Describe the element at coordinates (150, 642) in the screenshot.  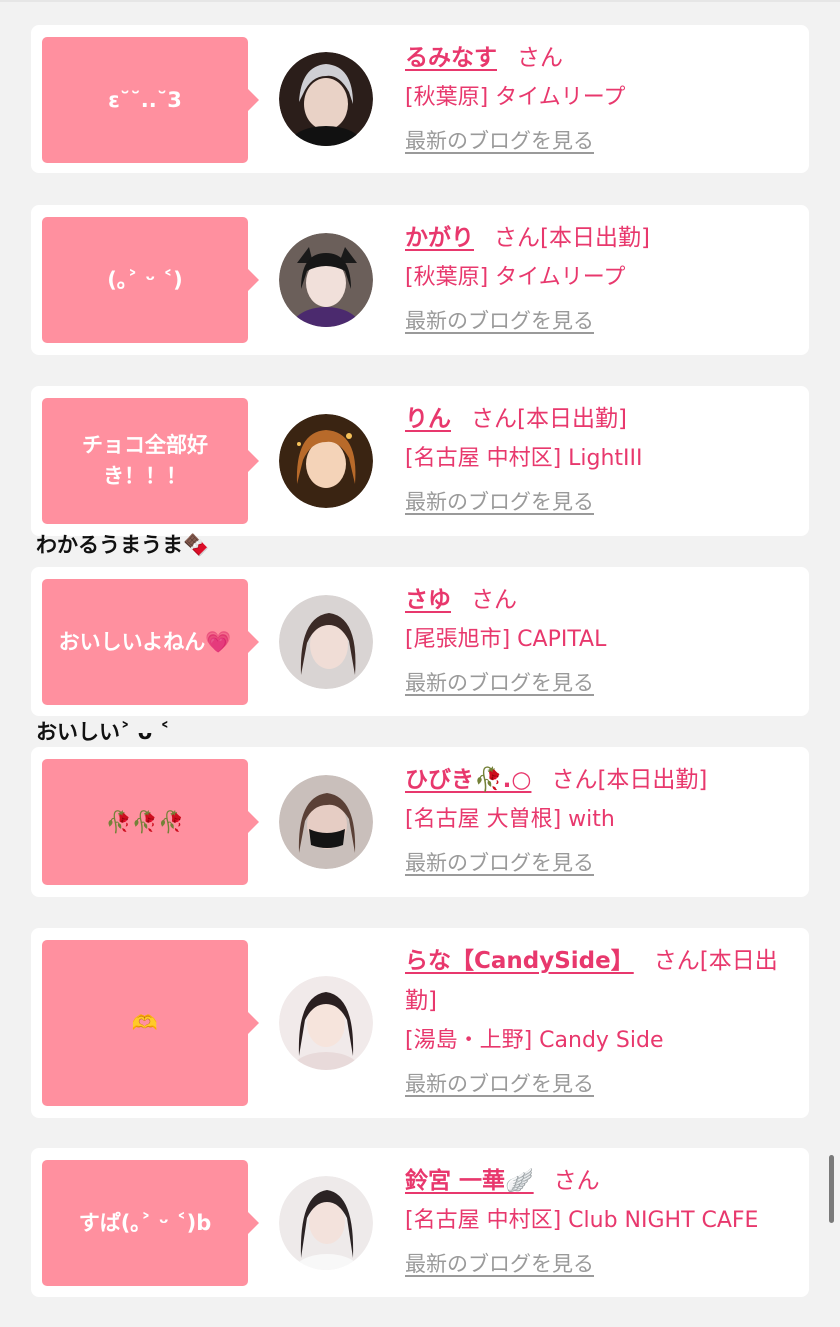
I see `speech-bubble: おいしいよねん💗` at that location.